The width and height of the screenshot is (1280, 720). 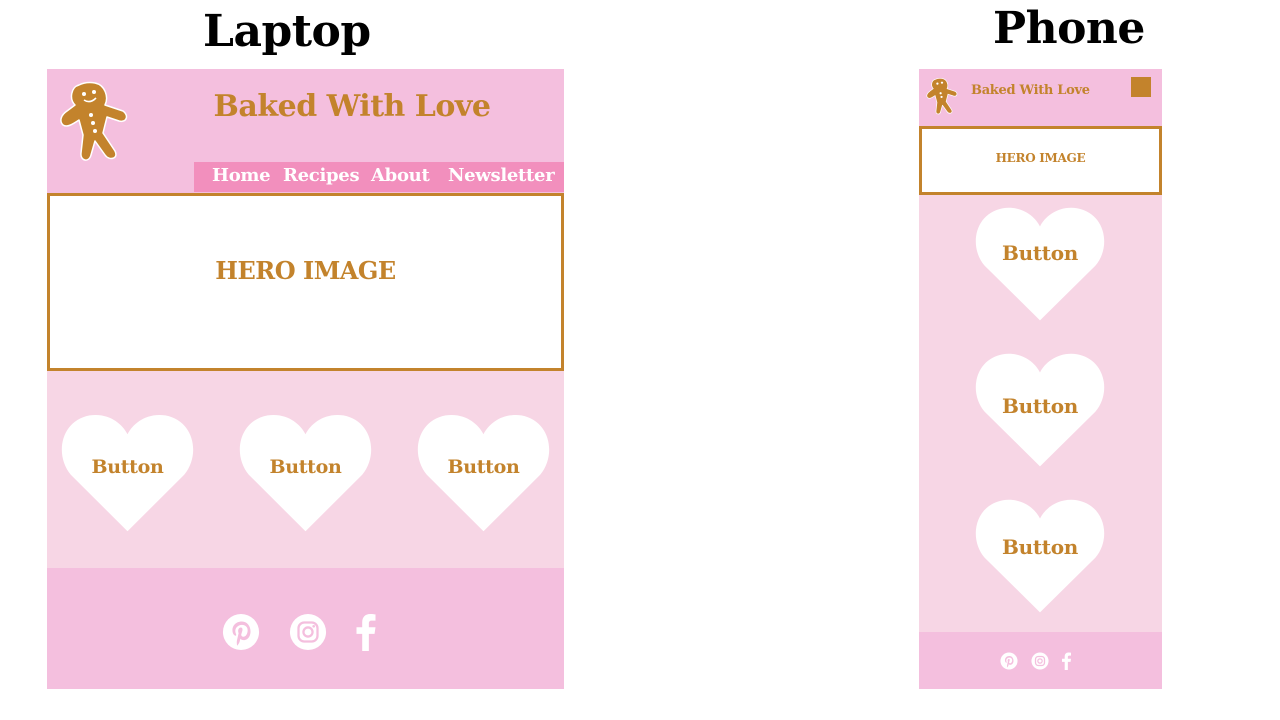 I want to click on site-header: Baked With Love, so click(x=1040, y=97).